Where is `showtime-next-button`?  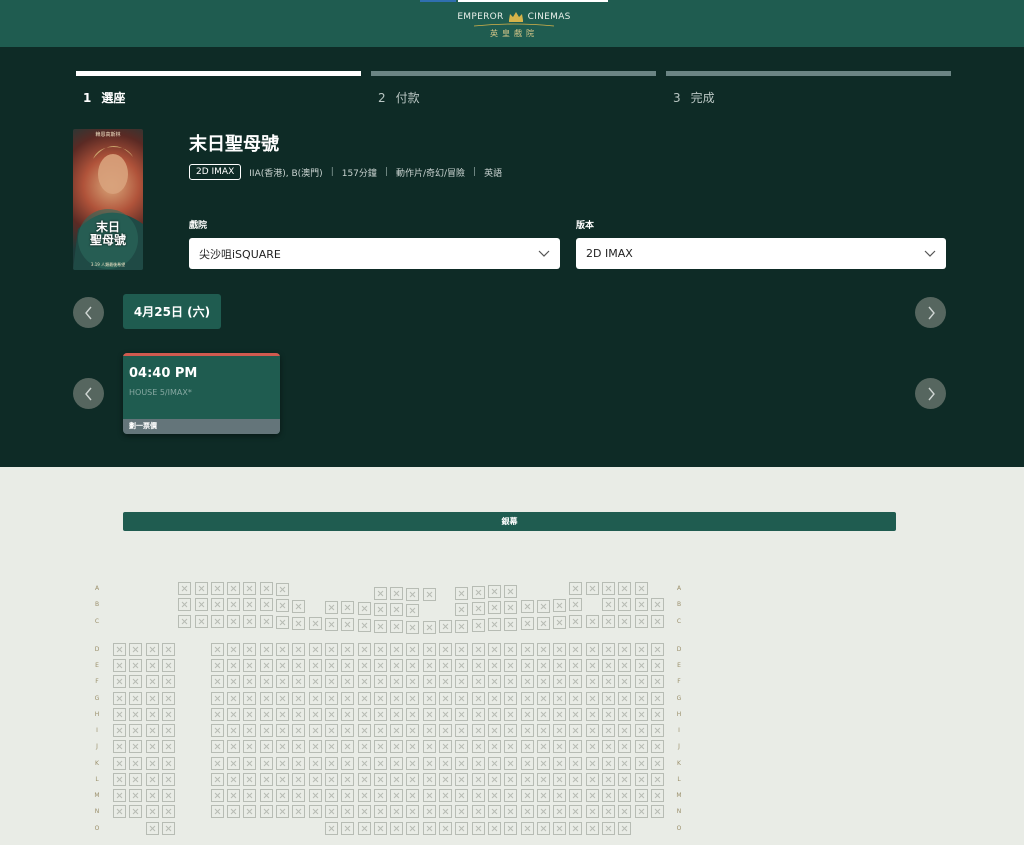
showtime-next-button is located at coordinates (930, 393).